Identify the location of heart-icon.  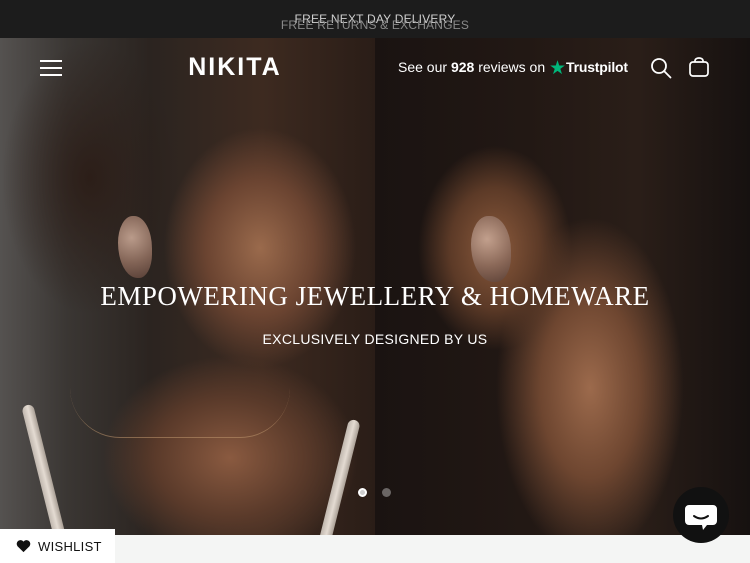
(23, 546).